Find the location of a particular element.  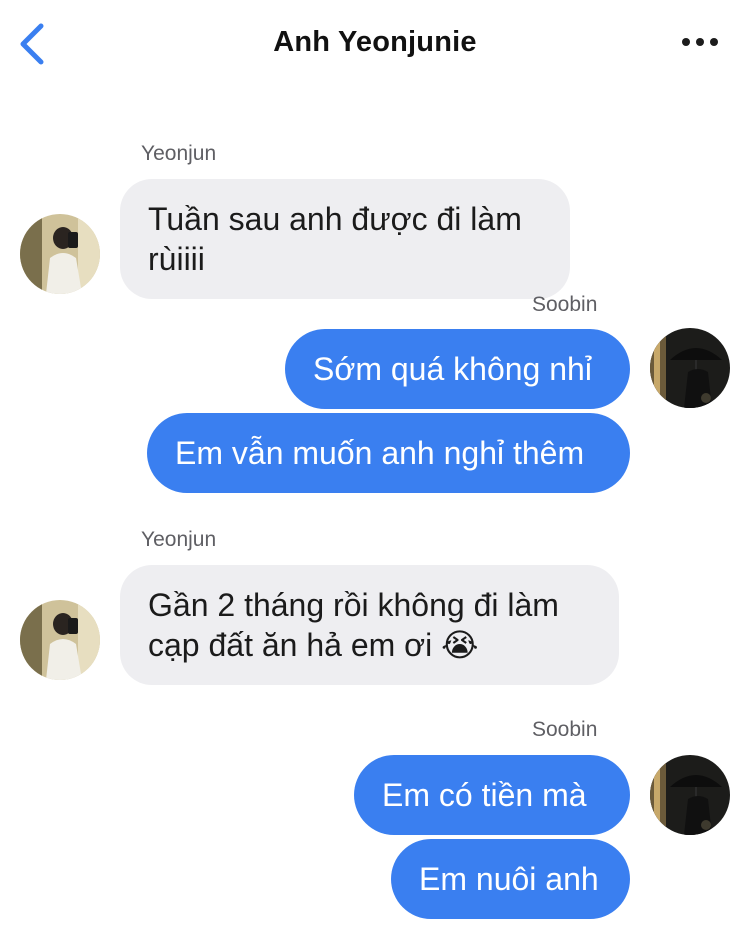

more-options-button is located at coordinates (700, 42).